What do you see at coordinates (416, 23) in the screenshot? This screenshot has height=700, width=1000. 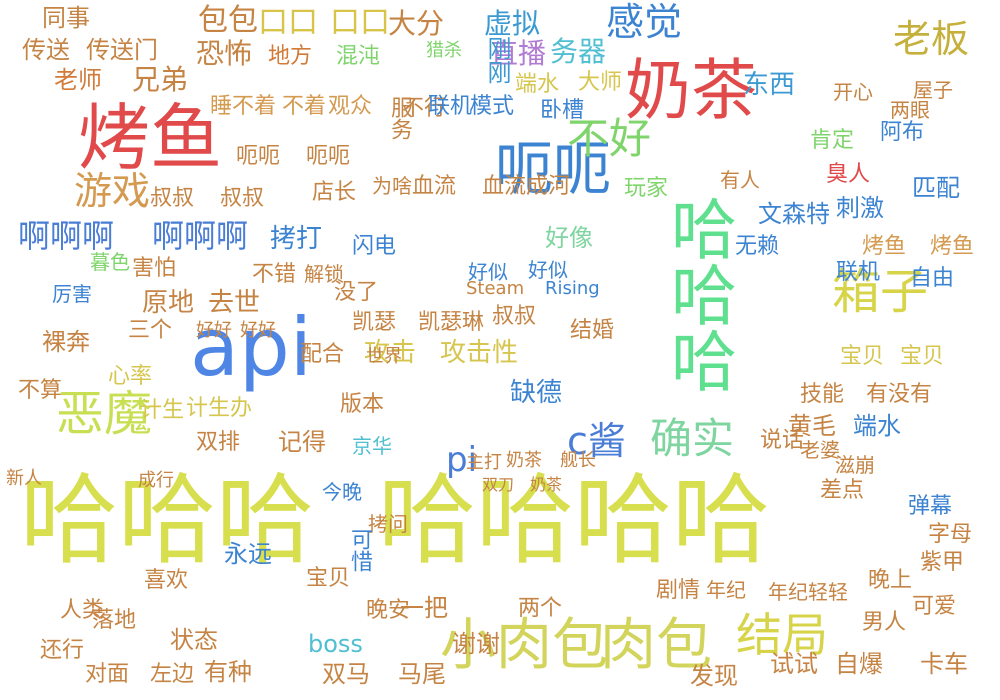 I see `cloud-word: 大分` at bounding box center [416, 23].